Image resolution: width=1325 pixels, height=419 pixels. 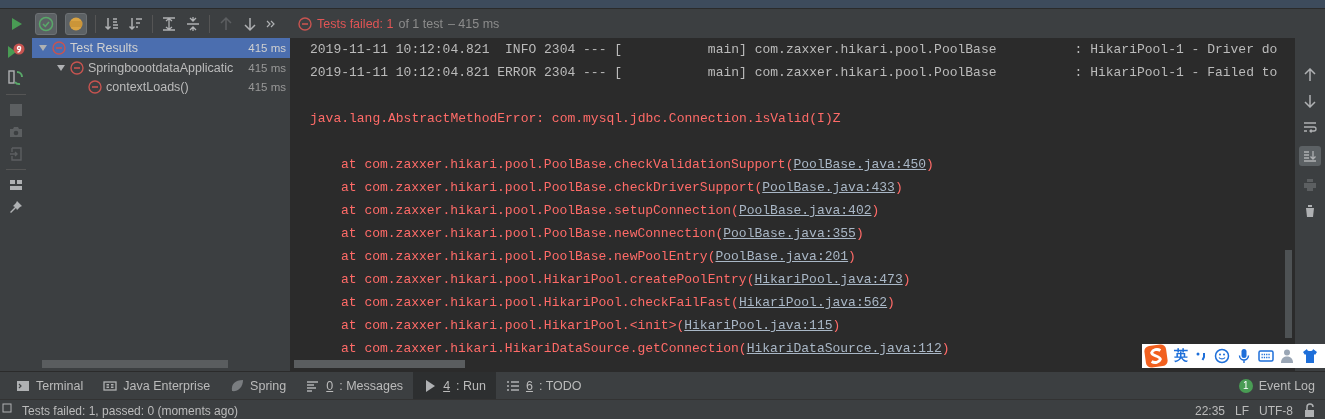 I want to click on expand-arrow-icon, so click(x=61, y=67).